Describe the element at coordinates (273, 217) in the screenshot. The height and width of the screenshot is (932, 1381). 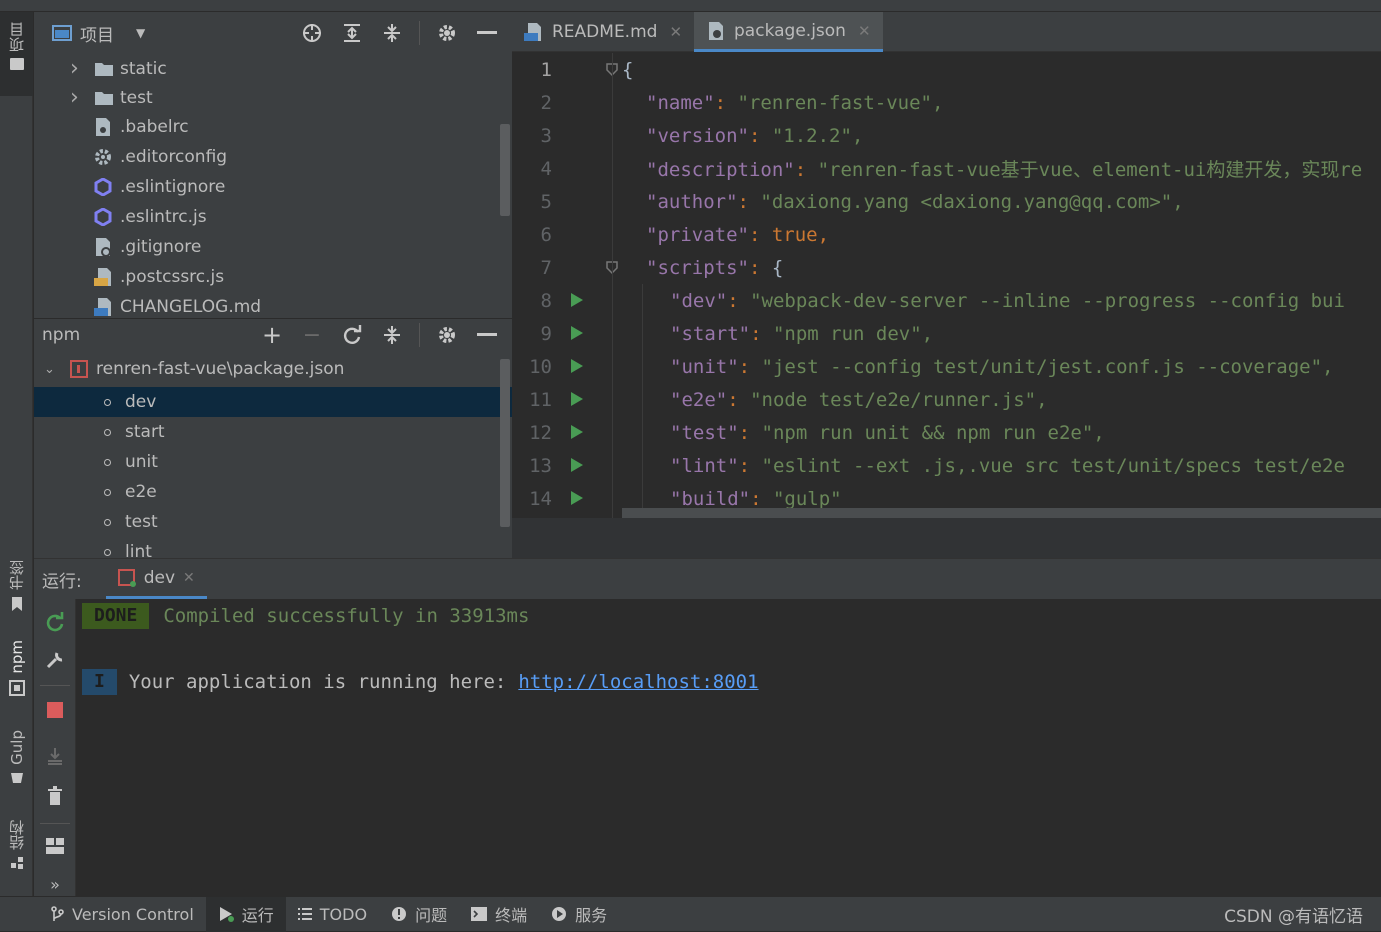
I see `tree-file: .eslintrc.js` at that location.